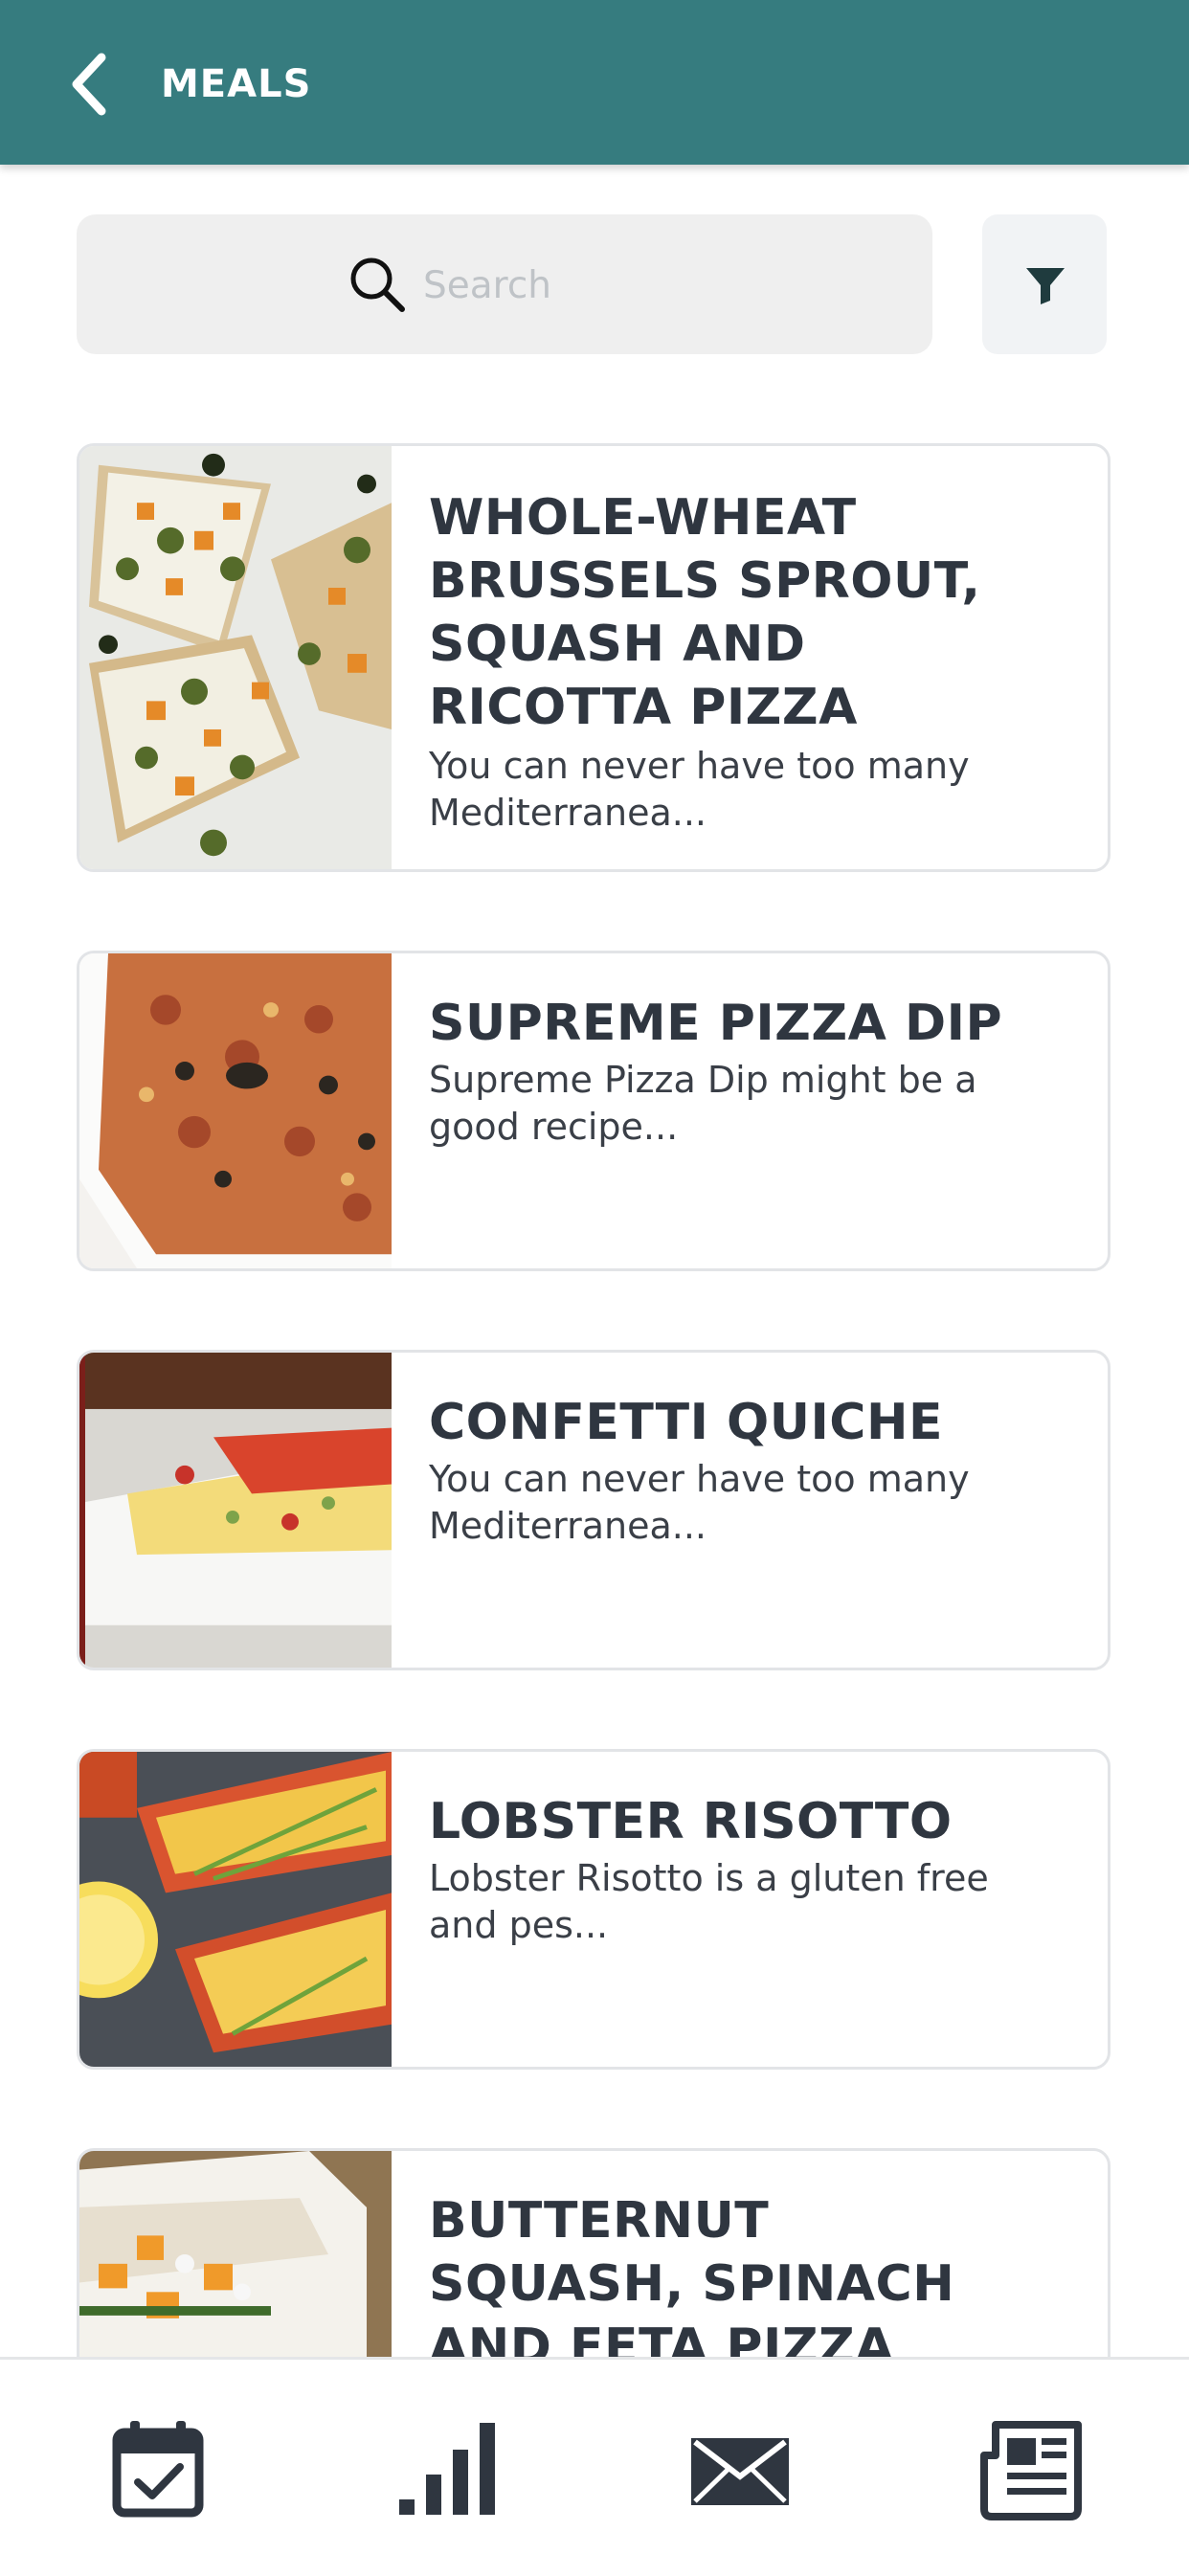 The image size is (1189, 2576). What do you see at coordinates (377, 285) in the screenshot?
I see `search-icon` at bounding box center [377, 285].